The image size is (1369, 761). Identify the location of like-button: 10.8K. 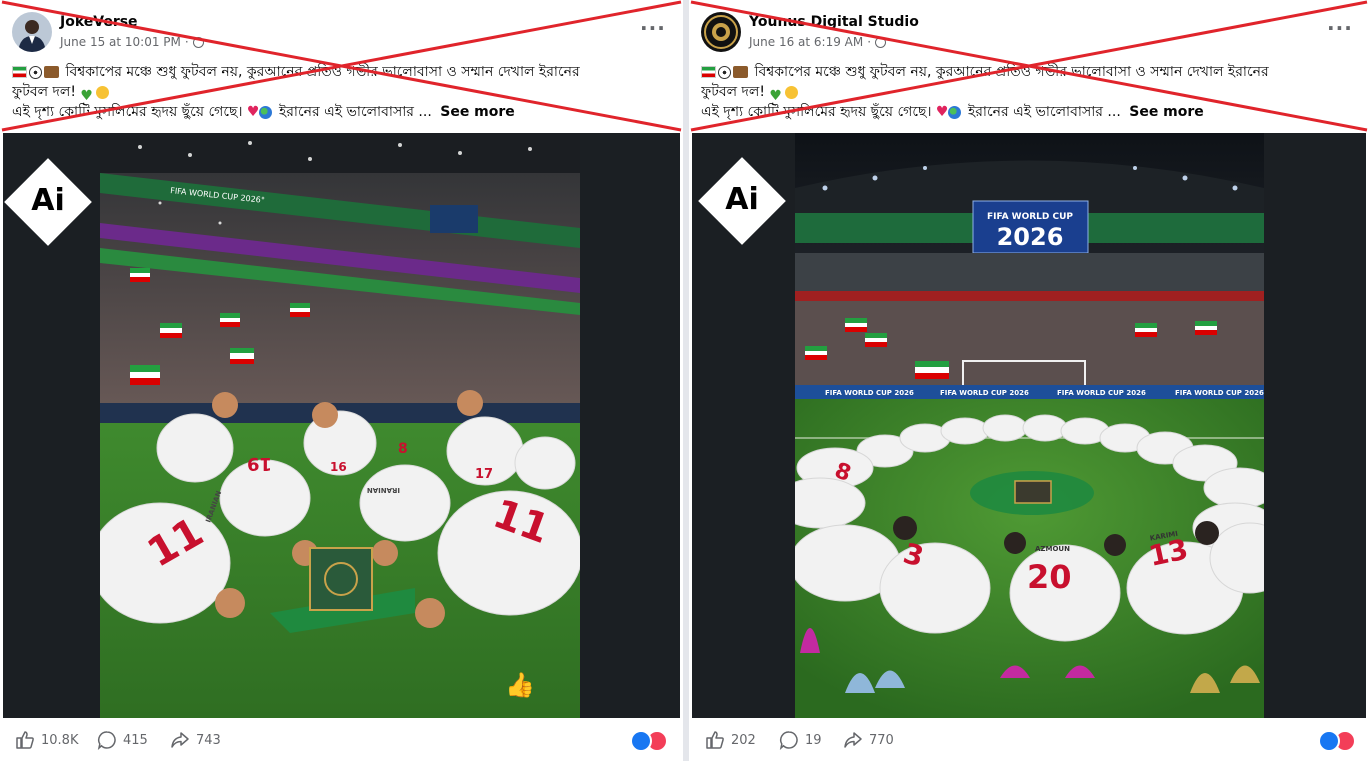
(46, 740).